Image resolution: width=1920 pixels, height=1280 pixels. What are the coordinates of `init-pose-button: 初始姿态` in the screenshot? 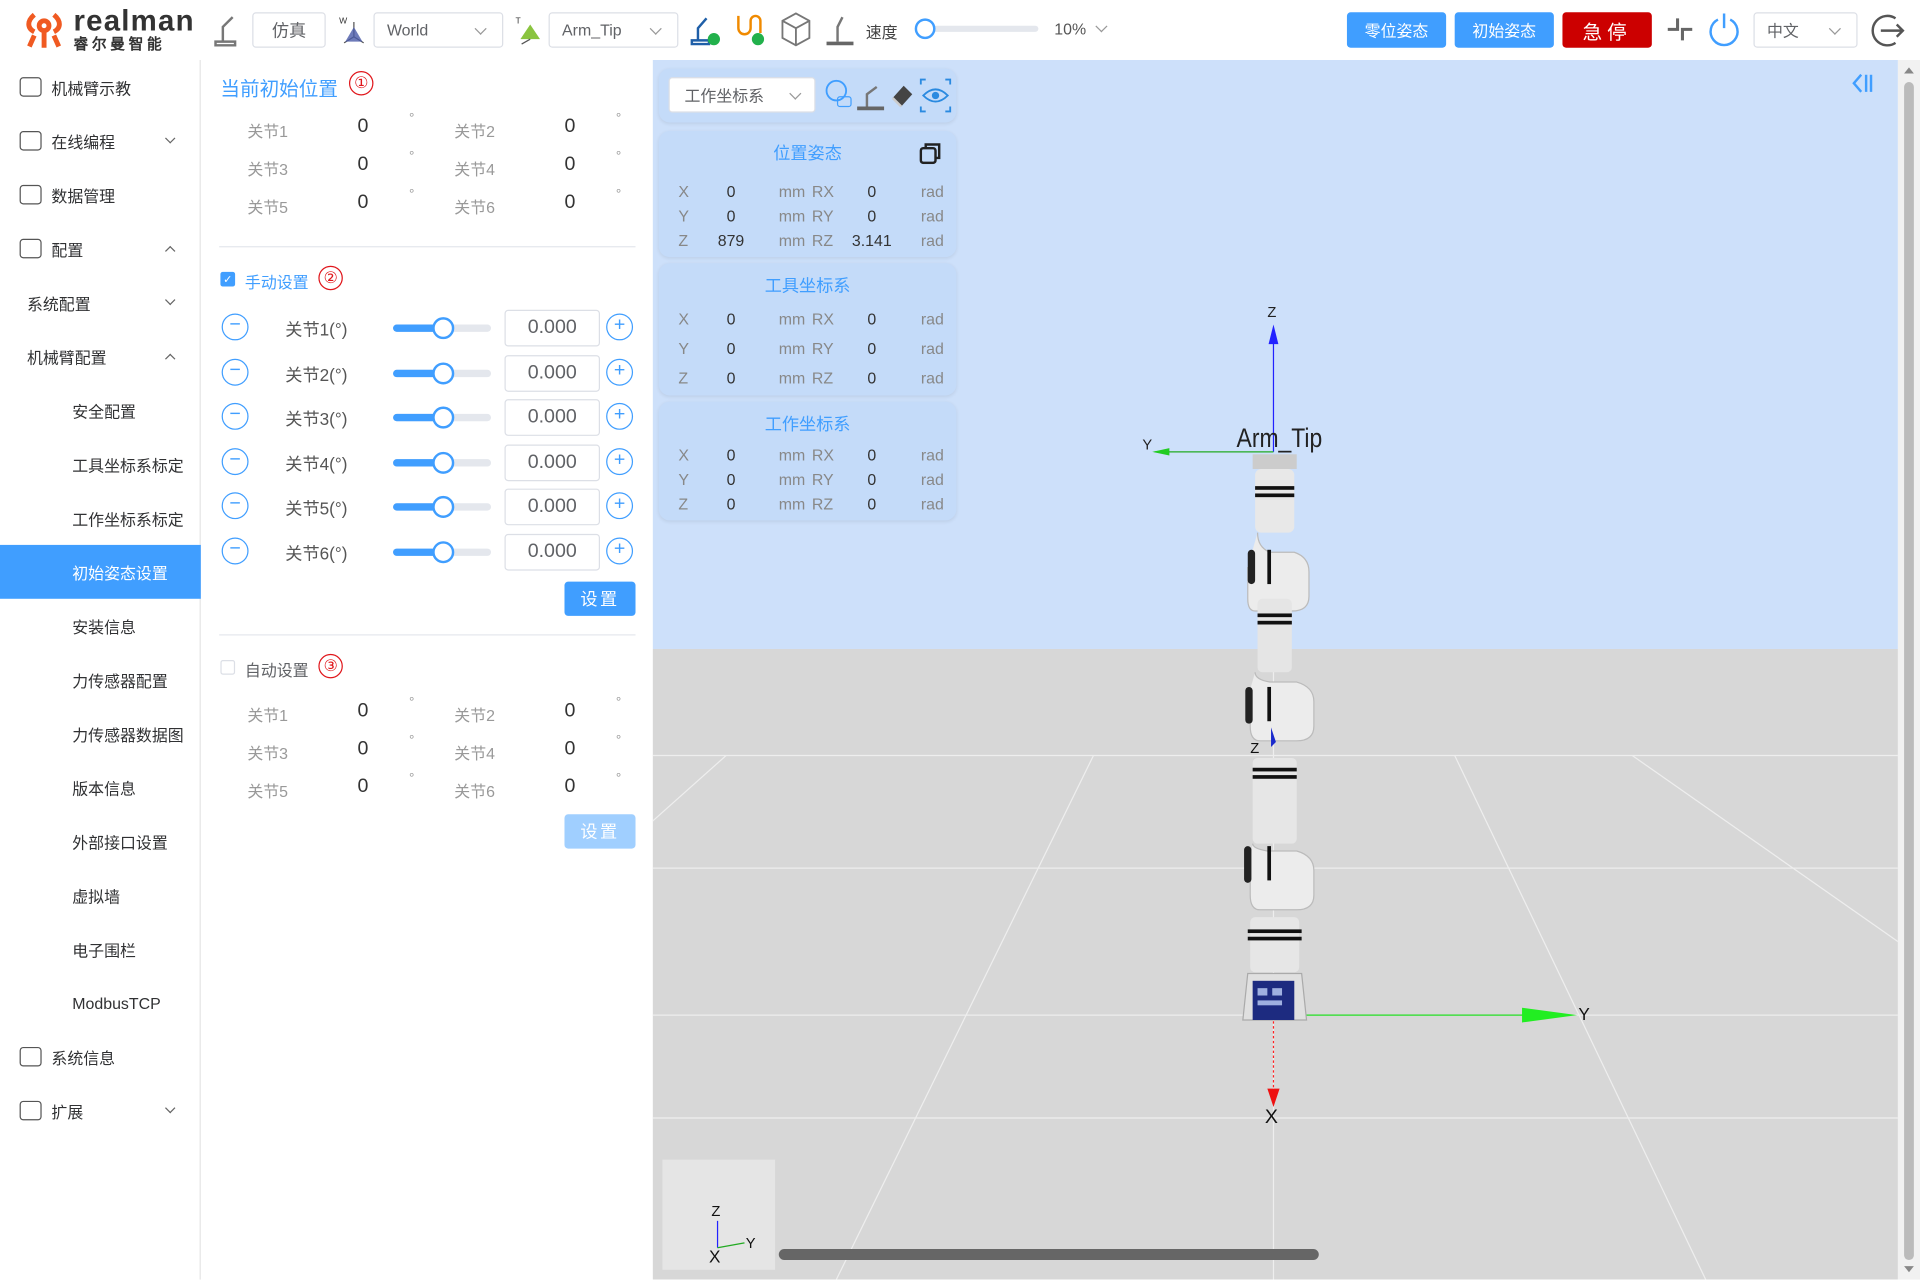 It's located at (1504, 30).